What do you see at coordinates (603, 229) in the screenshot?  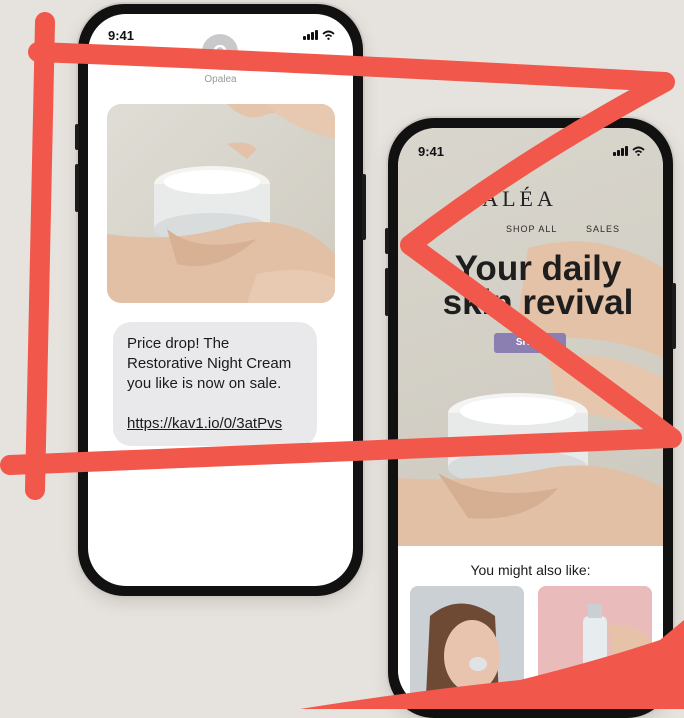 I see `nav-sales: SALES` at bounding box center [603, 229].